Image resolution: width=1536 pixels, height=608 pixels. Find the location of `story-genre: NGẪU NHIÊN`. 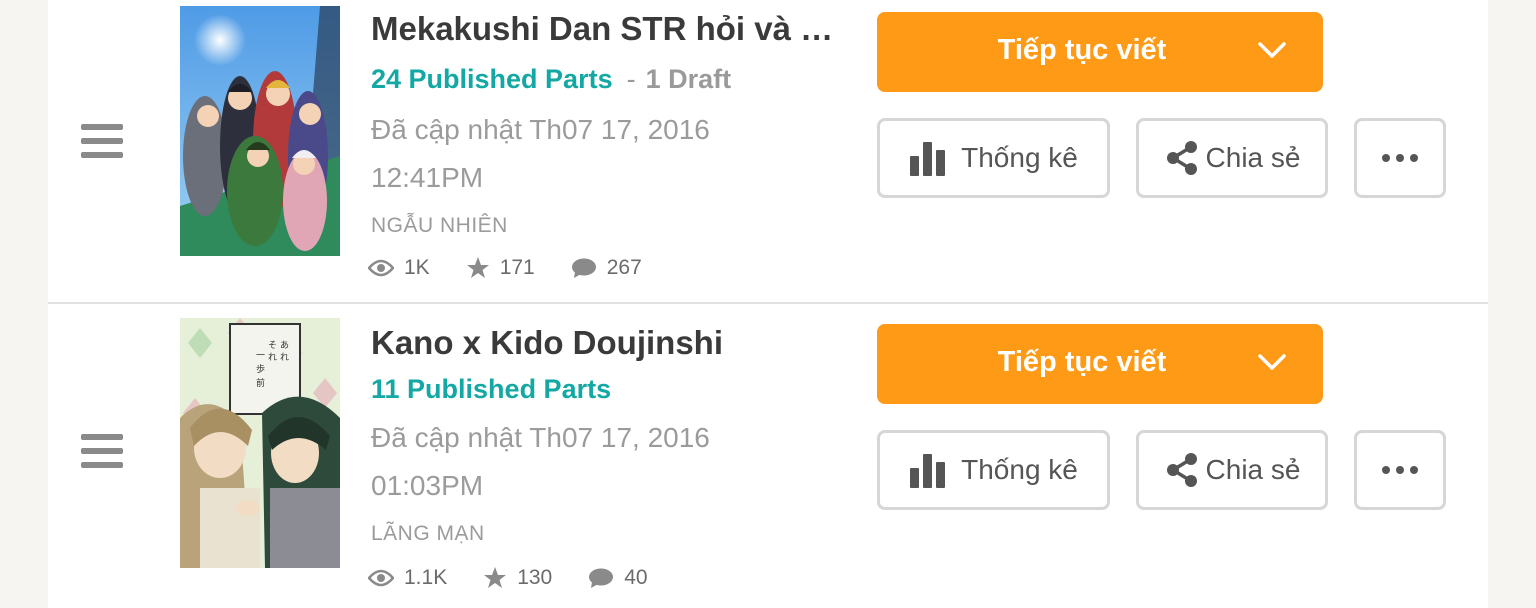

story-genre: NGẪU NHIÊN is located at coordinates (439, 225).